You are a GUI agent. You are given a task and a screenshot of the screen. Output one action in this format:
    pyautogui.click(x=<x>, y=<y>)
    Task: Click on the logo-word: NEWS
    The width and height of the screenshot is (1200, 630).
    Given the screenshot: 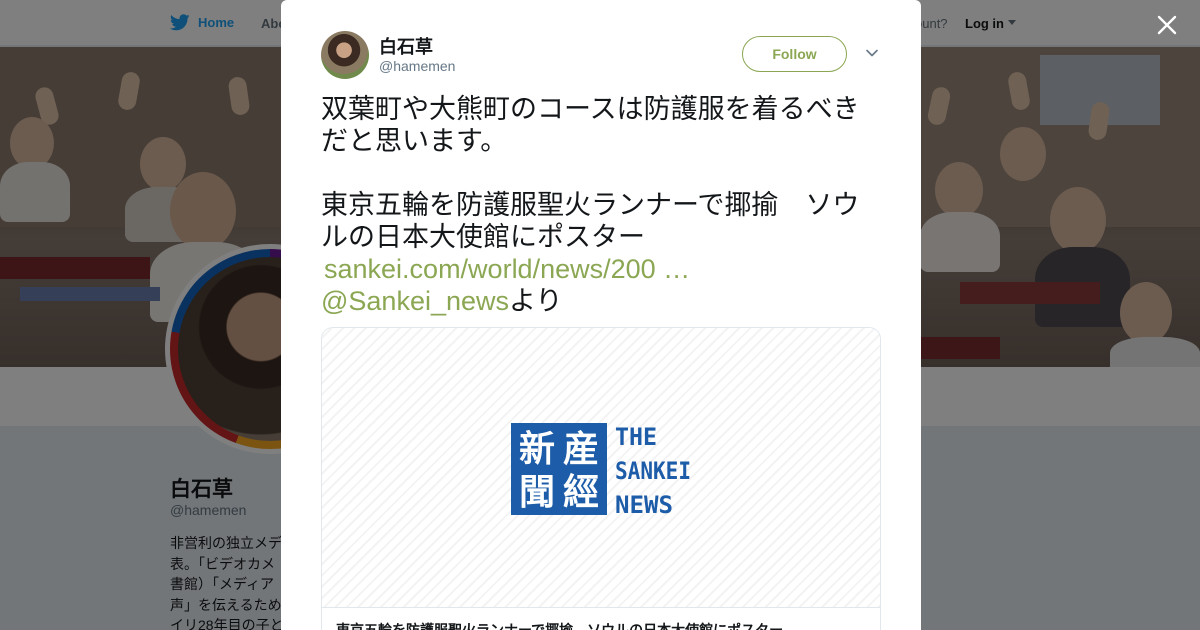 What is the action you would take?
    pyautogui.click(x=644, y=504)
    